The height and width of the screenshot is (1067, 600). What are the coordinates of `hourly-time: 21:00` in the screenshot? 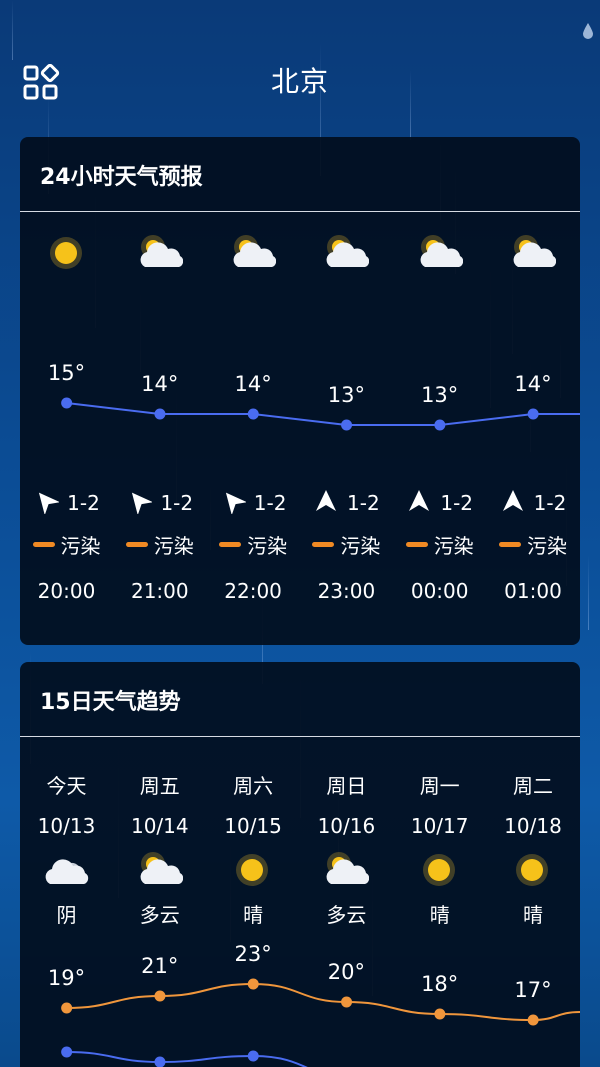 It's located at (159, 591).